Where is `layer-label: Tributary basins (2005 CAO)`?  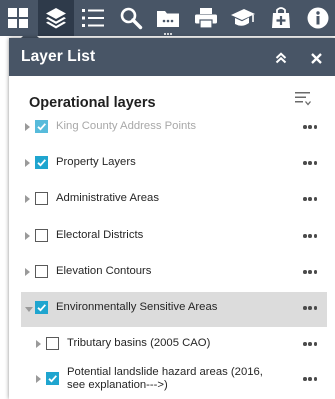 layer-label: Tributary basins (2005 CAO) is located at coordinates (139, 343).